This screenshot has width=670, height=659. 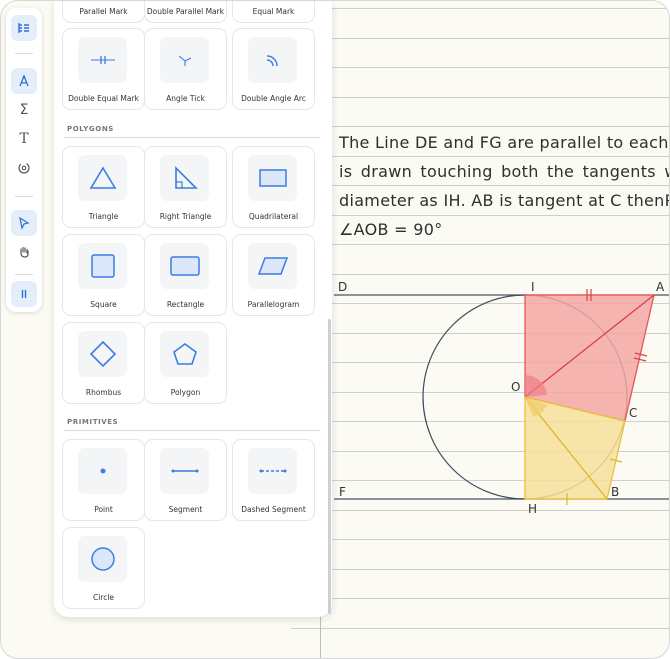 I want to click on shape-point: Point, so click(x=103, y=480).